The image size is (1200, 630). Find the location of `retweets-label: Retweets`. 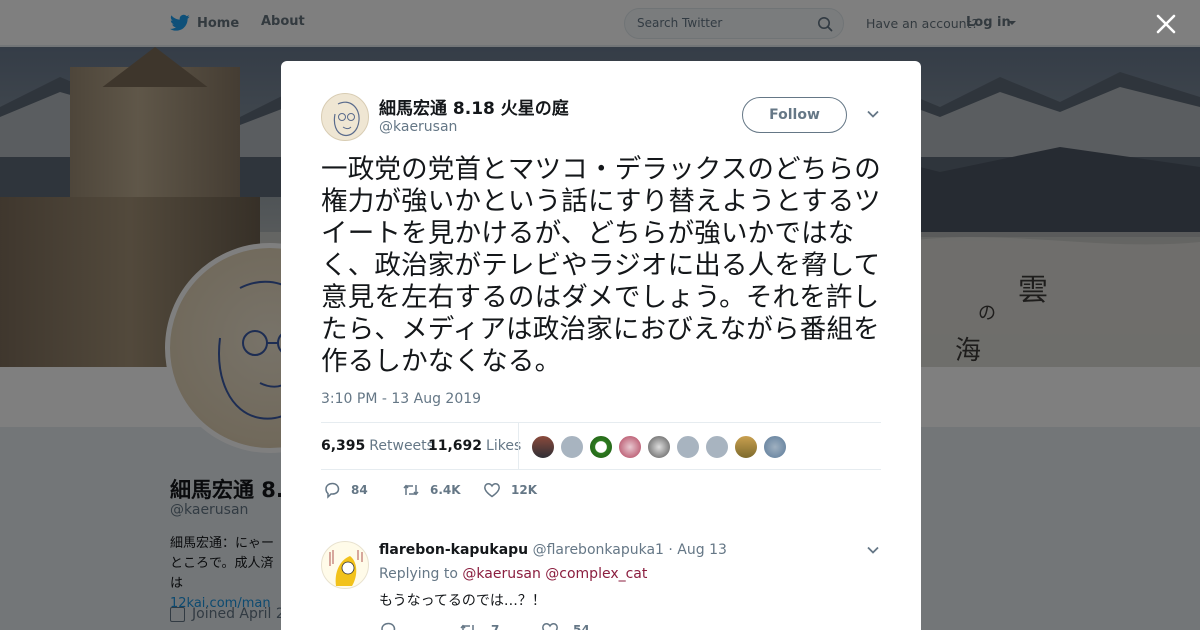

retweets-label: Retweets is located at coordinates (401, 446).